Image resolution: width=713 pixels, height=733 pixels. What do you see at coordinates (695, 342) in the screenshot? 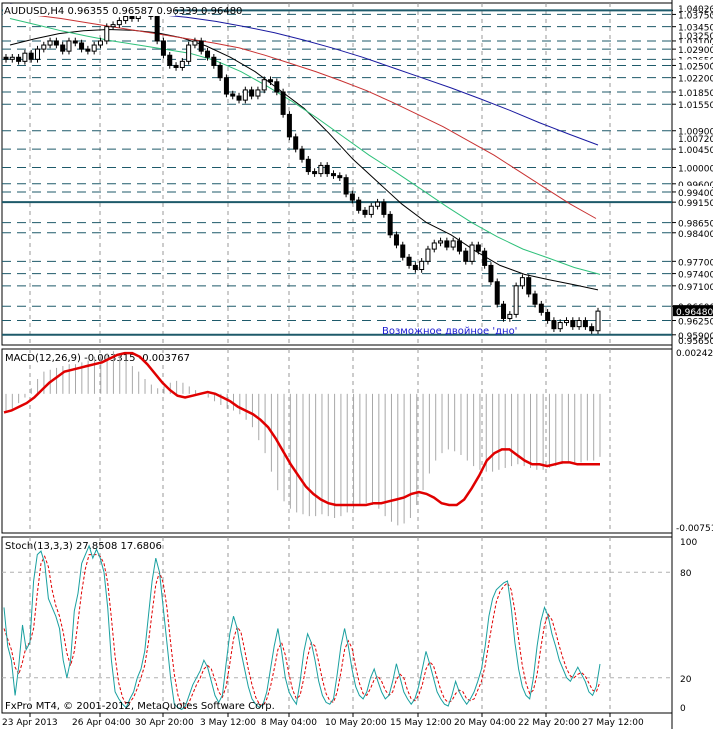
I see `price-axis-bottom: 0.95650` at bounding box center [695, 342].